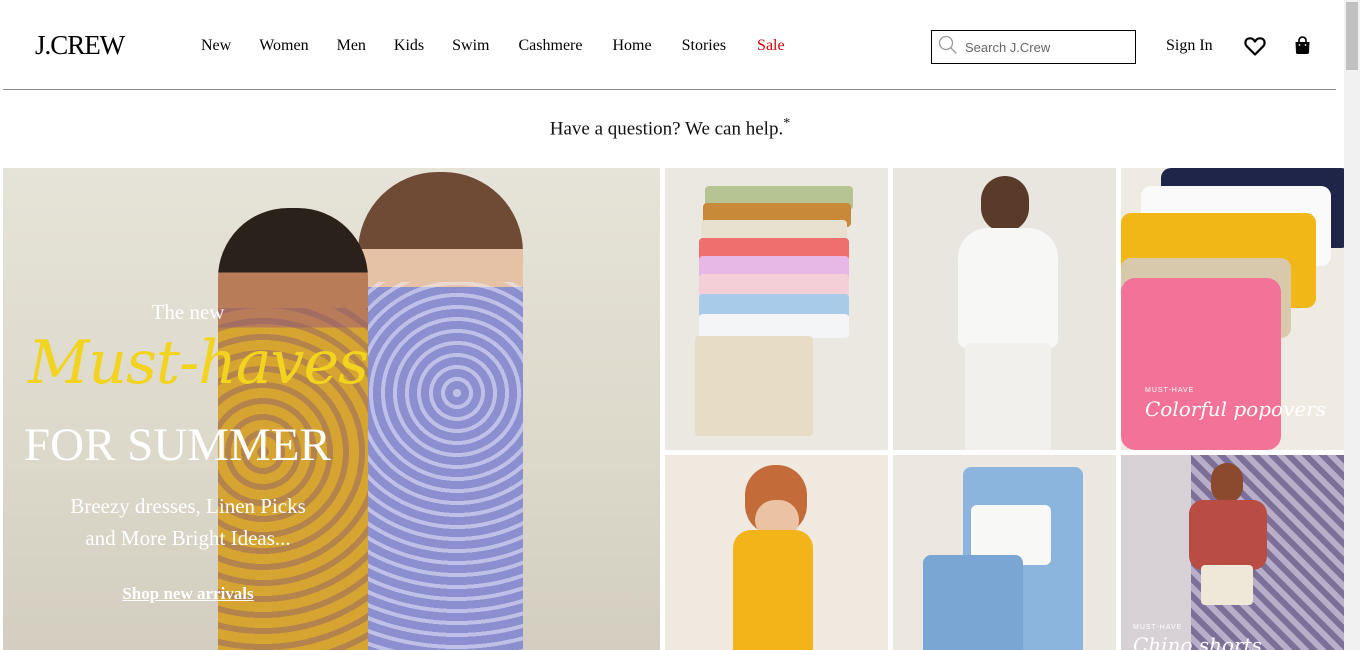  What do you see at coordinates (1045, 47) in the screenshot?
I see `search-input` at bounding box center [1045, 47].